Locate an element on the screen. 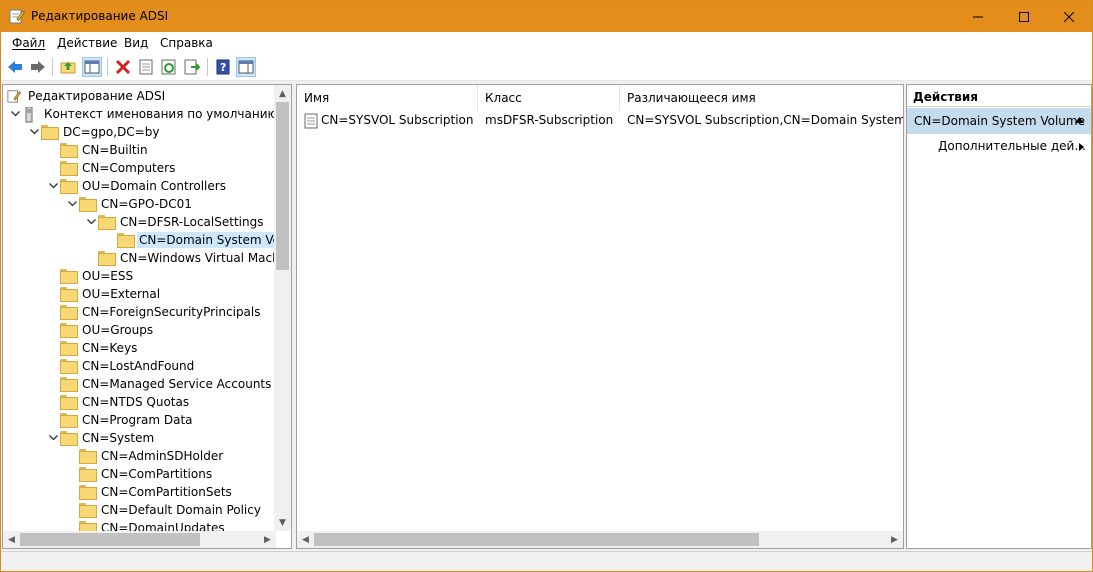 The image size is (1093, 572). close-button is located at coordinates (1069, 16).